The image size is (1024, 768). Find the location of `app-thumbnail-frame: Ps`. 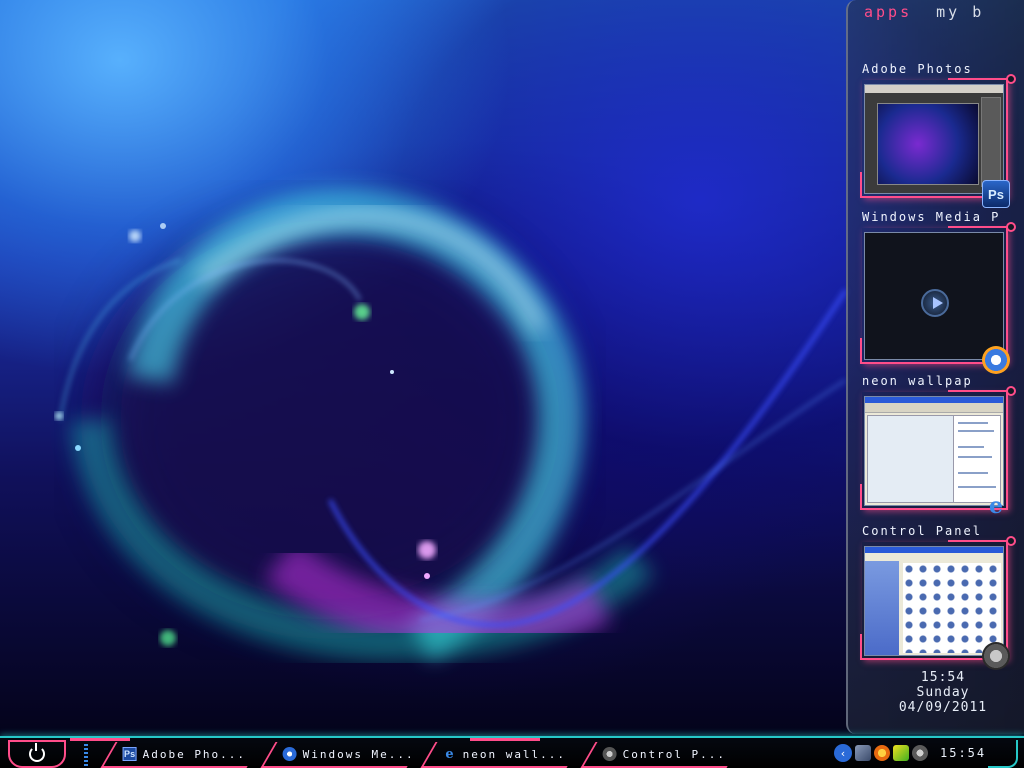

app-thumbnail-frame: Ps is located at coordinates (938, 141).